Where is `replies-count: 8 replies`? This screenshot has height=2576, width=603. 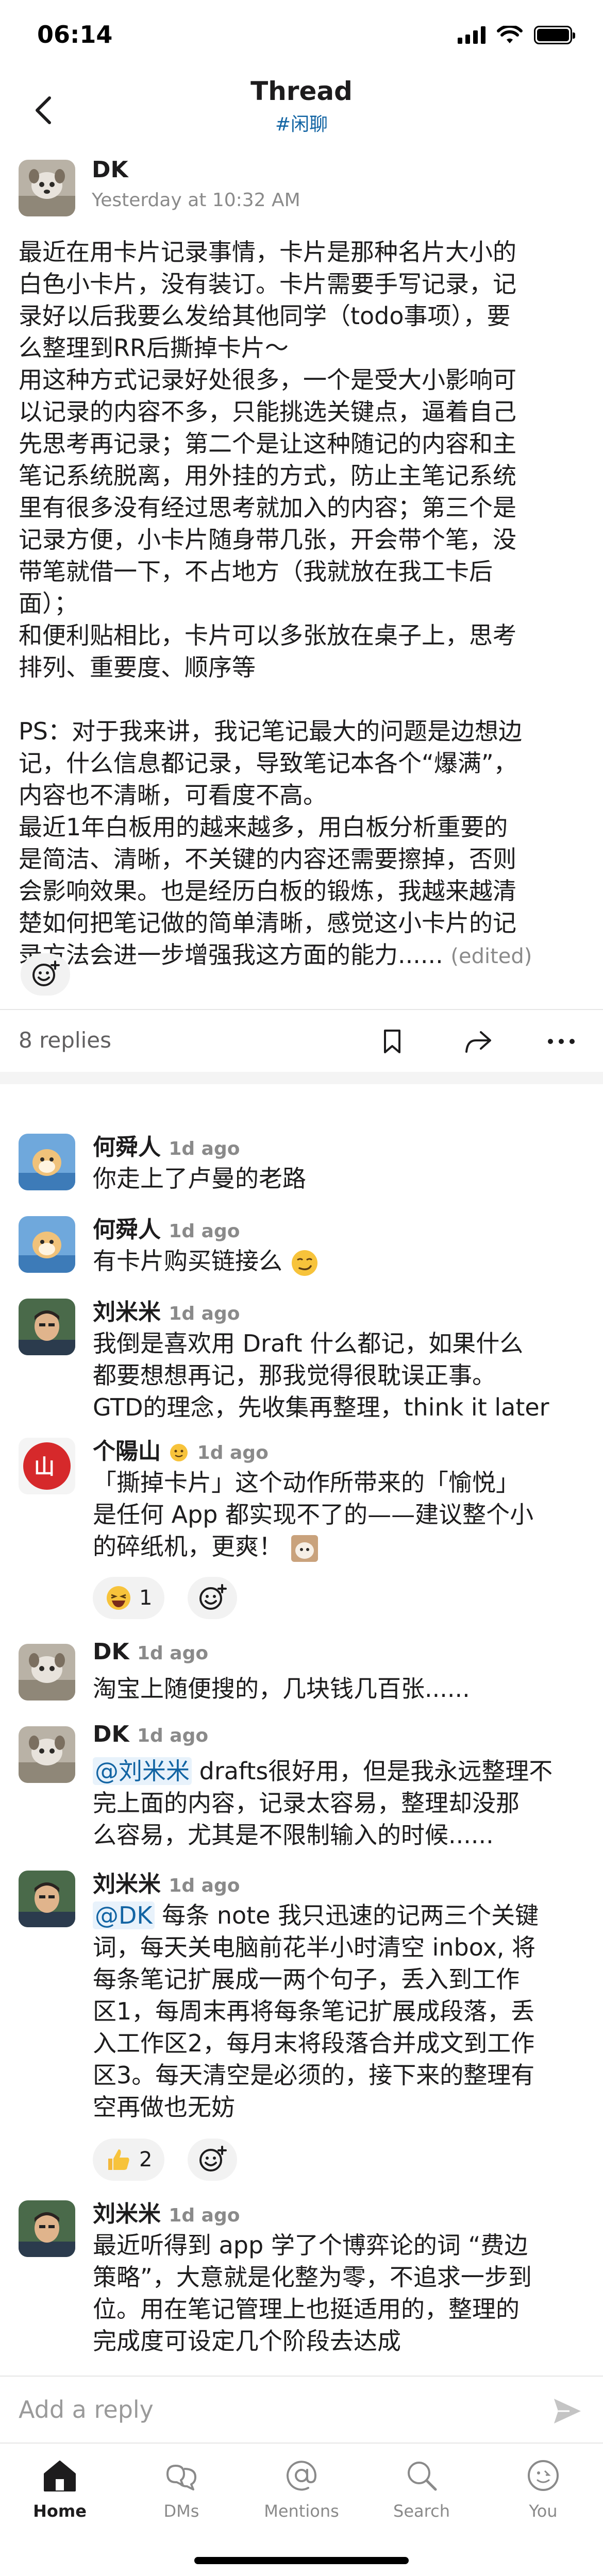
replies-count: 8 replies is located at coordinates (65, 1040).